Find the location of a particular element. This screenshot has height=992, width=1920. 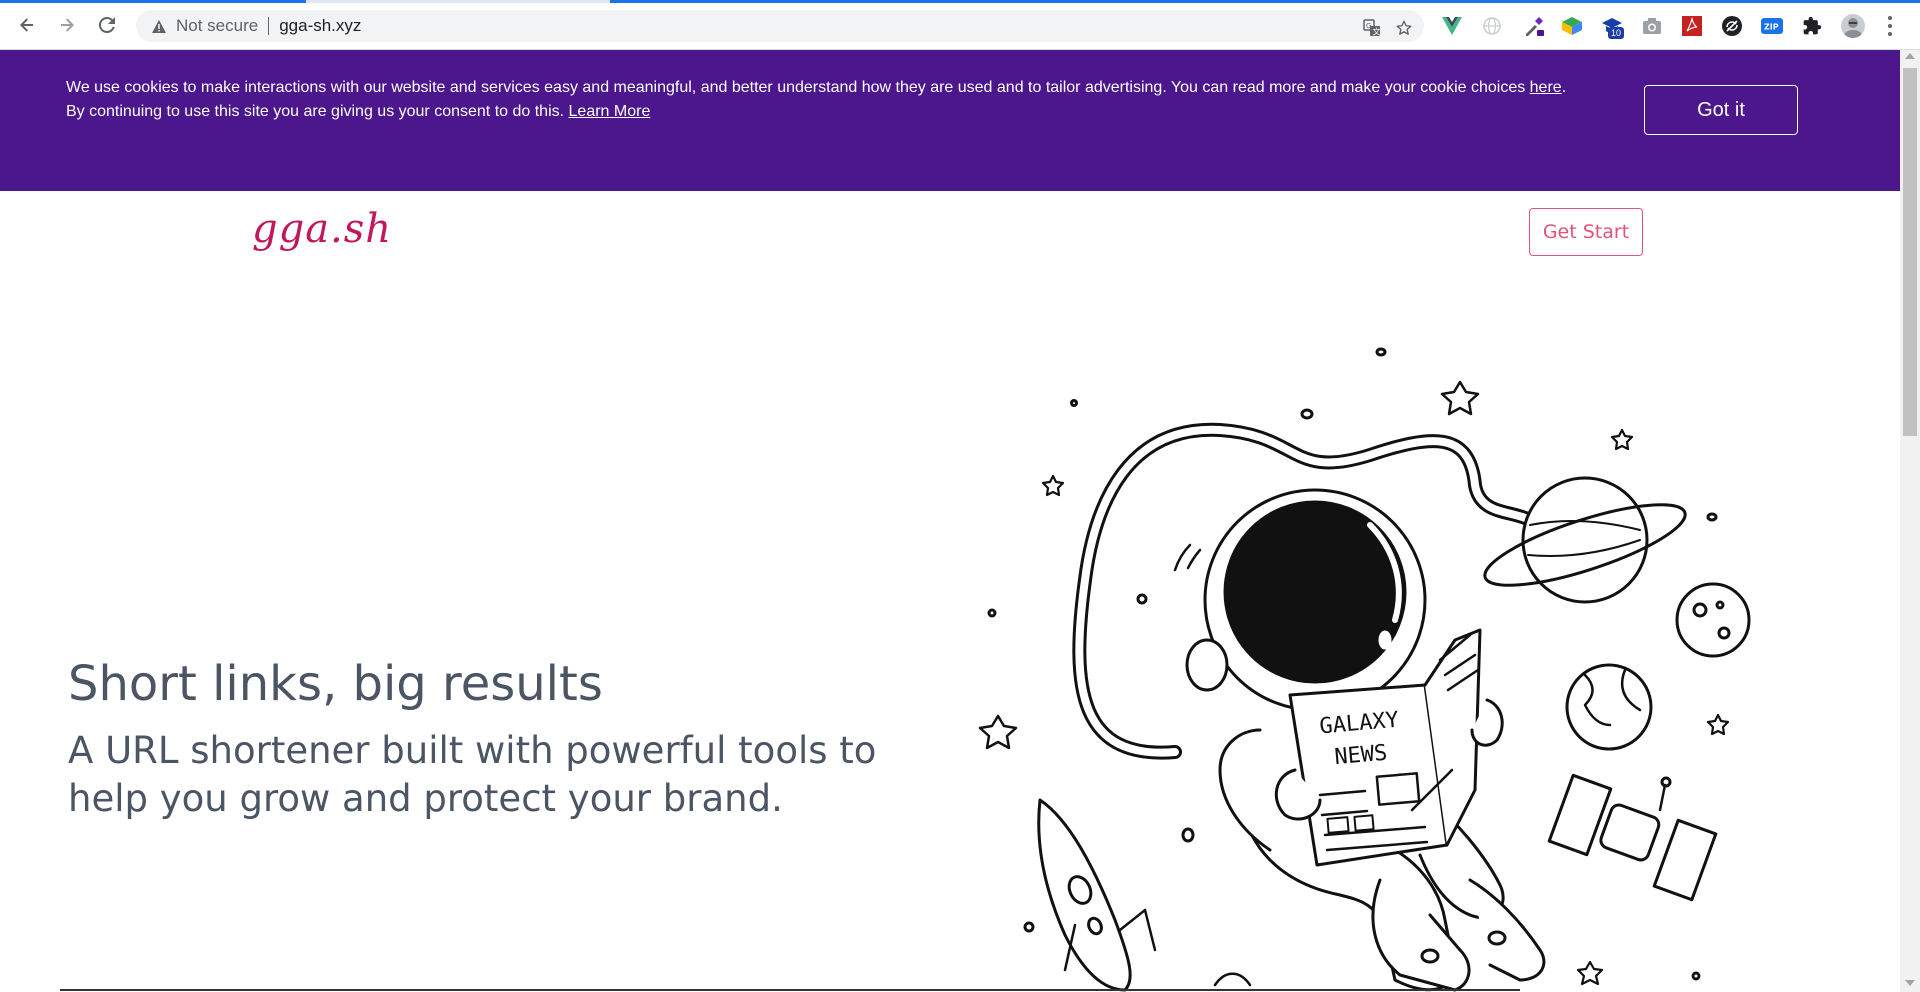

colorful-cube-icon is located at coordinates (1572, 26).